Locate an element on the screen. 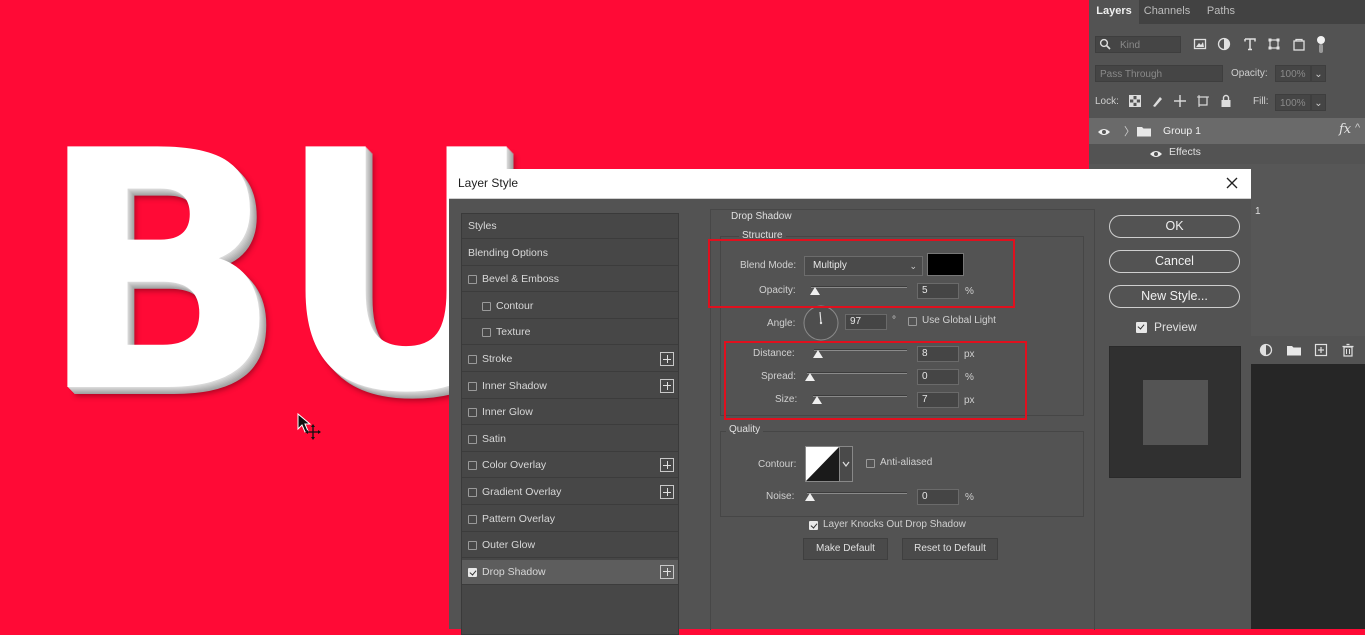 This screenshot has height=635, width=1365. add-gradient-overlay-icon is located at coordinates (667, 492).